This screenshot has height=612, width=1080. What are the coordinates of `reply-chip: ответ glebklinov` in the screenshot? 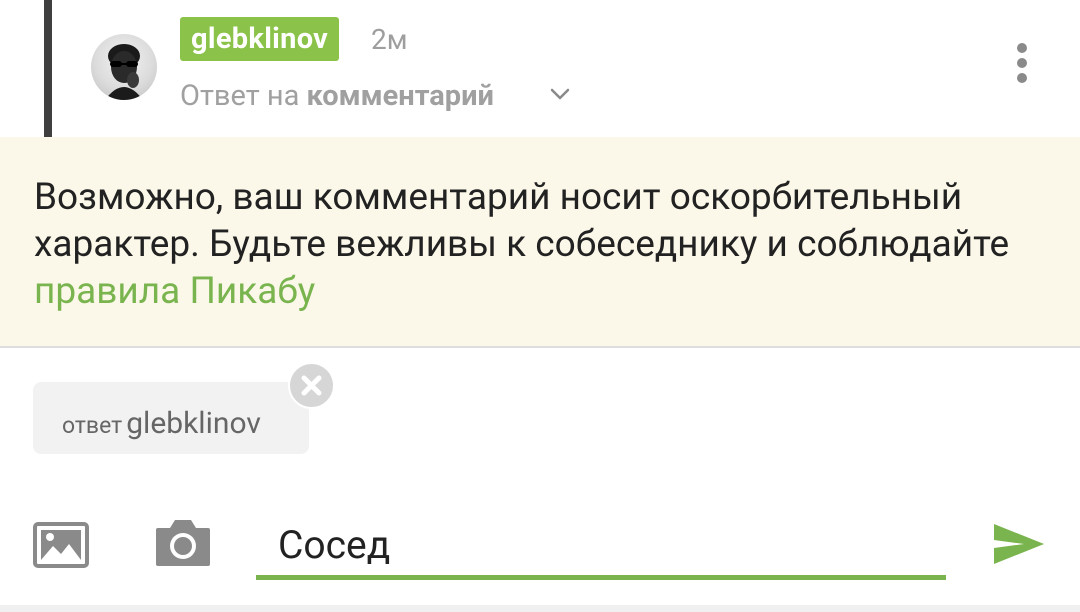 It's located at (171, 418).